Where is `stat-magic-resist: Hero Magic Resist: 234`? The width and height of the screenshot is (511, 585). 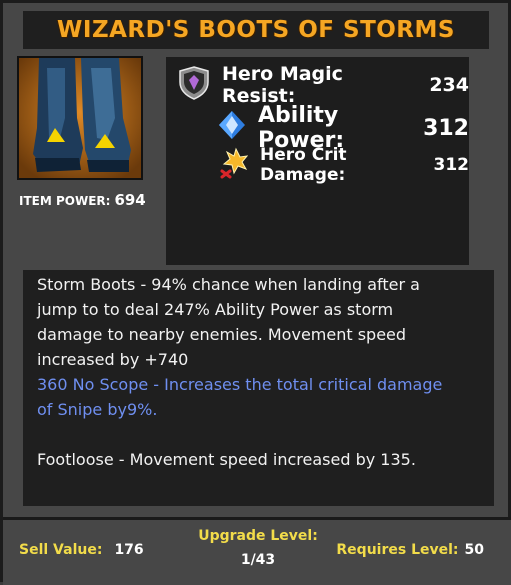
stat-magic-resist: Hero Magic Resist: 234 is located at coordinates (323, 85).